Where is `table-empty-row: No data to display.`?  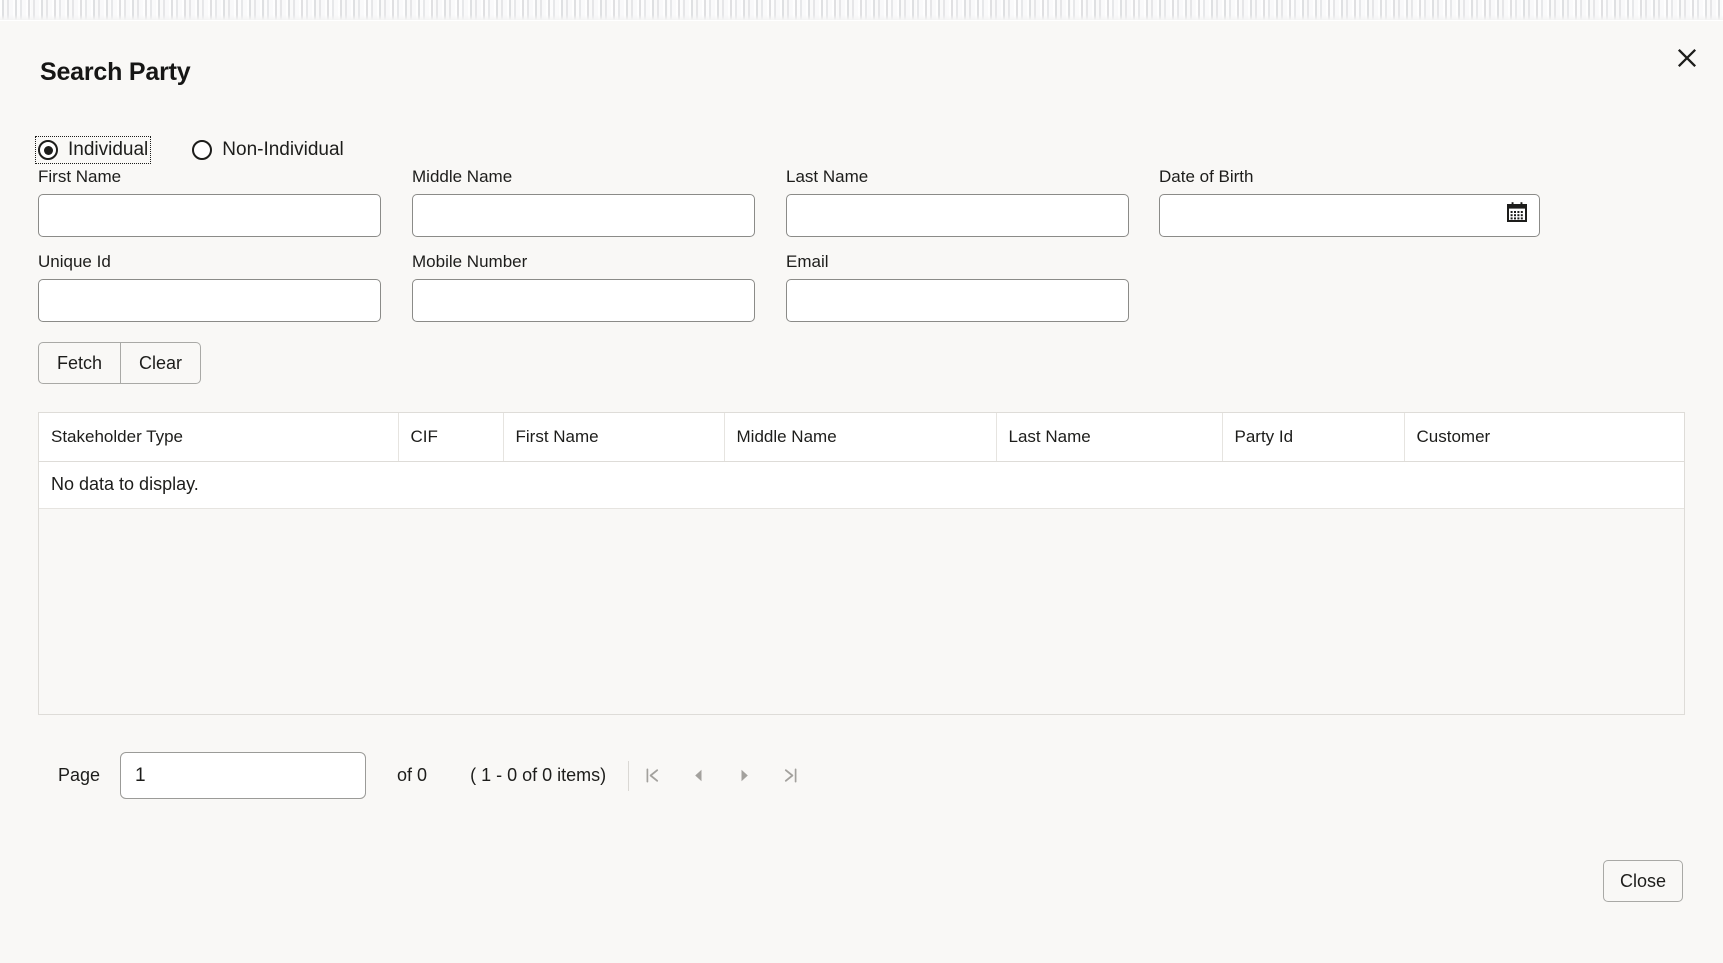 table-empty-row: No data to display. is located at coordinates (861, 485).